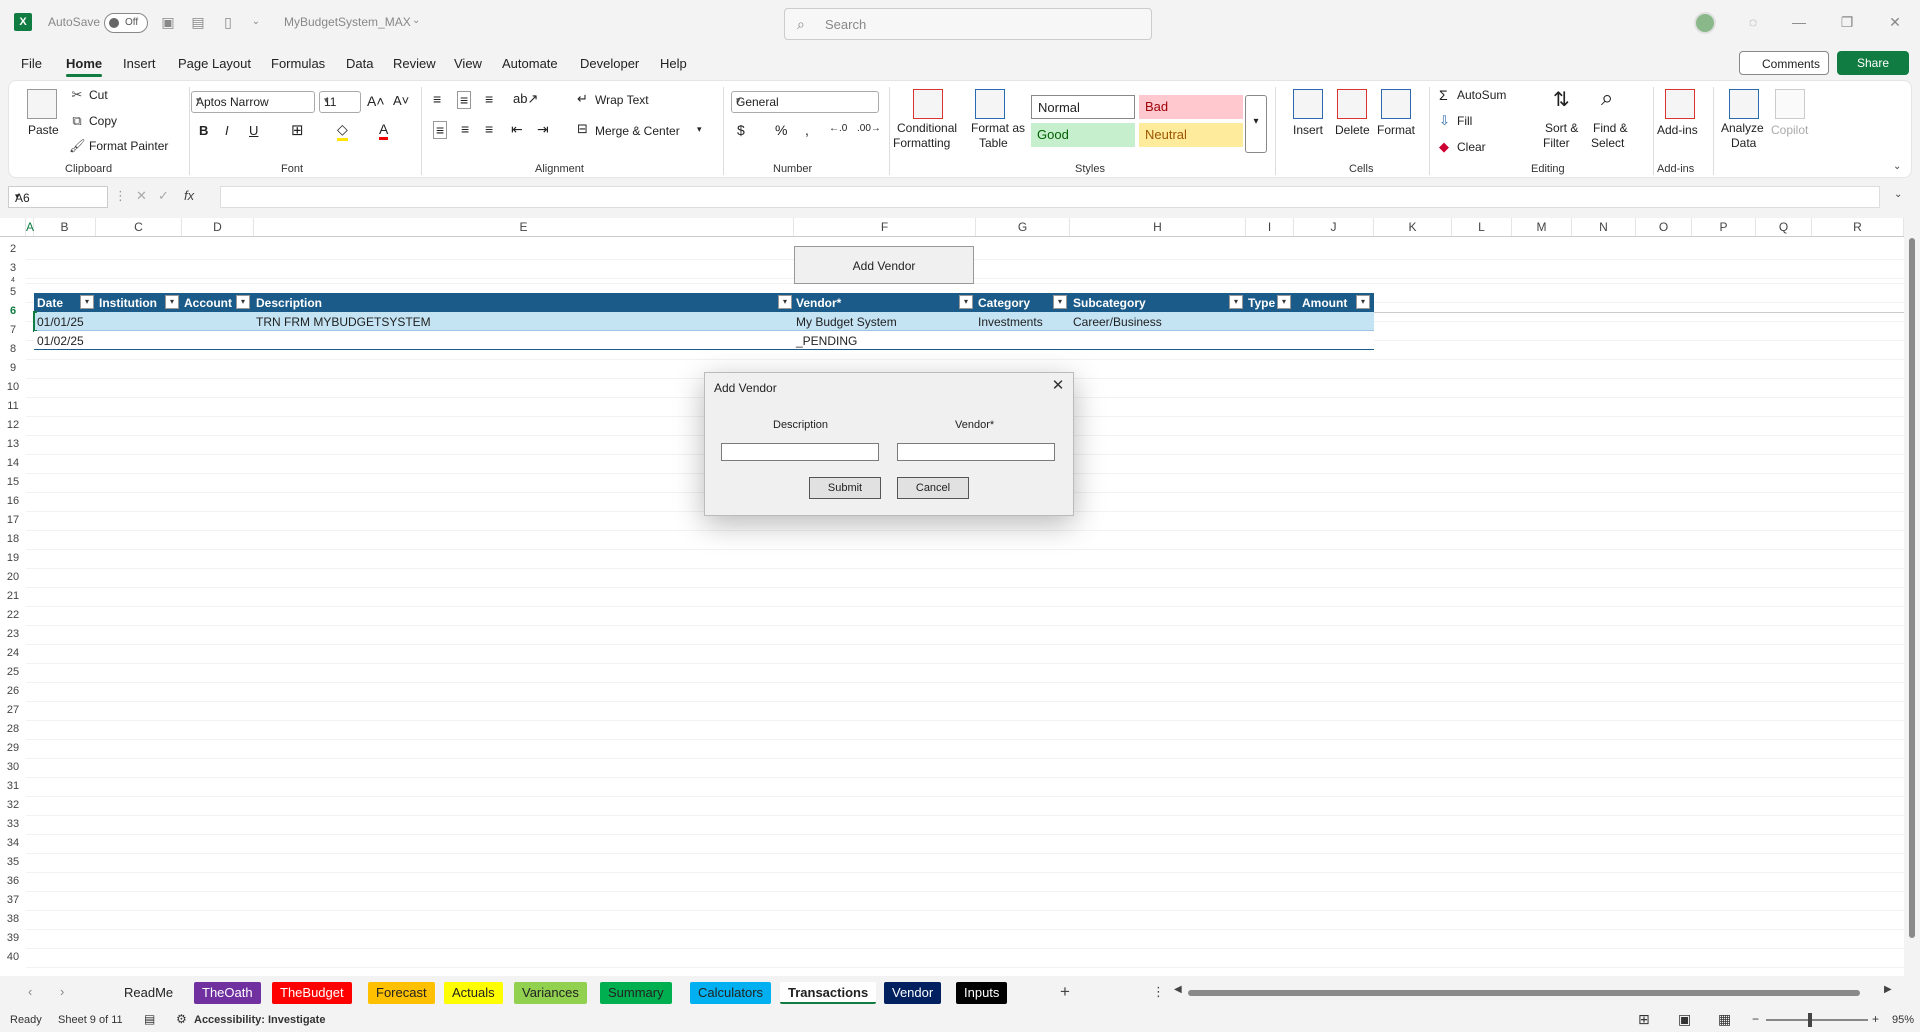 The width and height of the screenshot is (1920, 1032). I want to click on page-break-view-icon: ▦, so click(1724, 1019).